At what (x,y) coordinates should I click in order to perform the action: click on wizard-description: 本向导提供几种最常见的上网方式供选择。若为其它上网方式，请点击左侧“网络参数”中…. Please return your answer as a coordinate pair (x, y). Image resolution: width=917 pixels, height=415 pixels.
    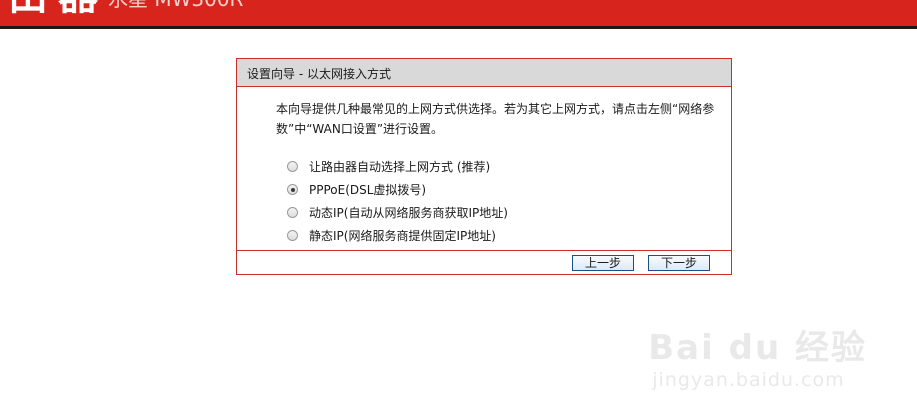
    Looking at the image, I should click on (495, 119).